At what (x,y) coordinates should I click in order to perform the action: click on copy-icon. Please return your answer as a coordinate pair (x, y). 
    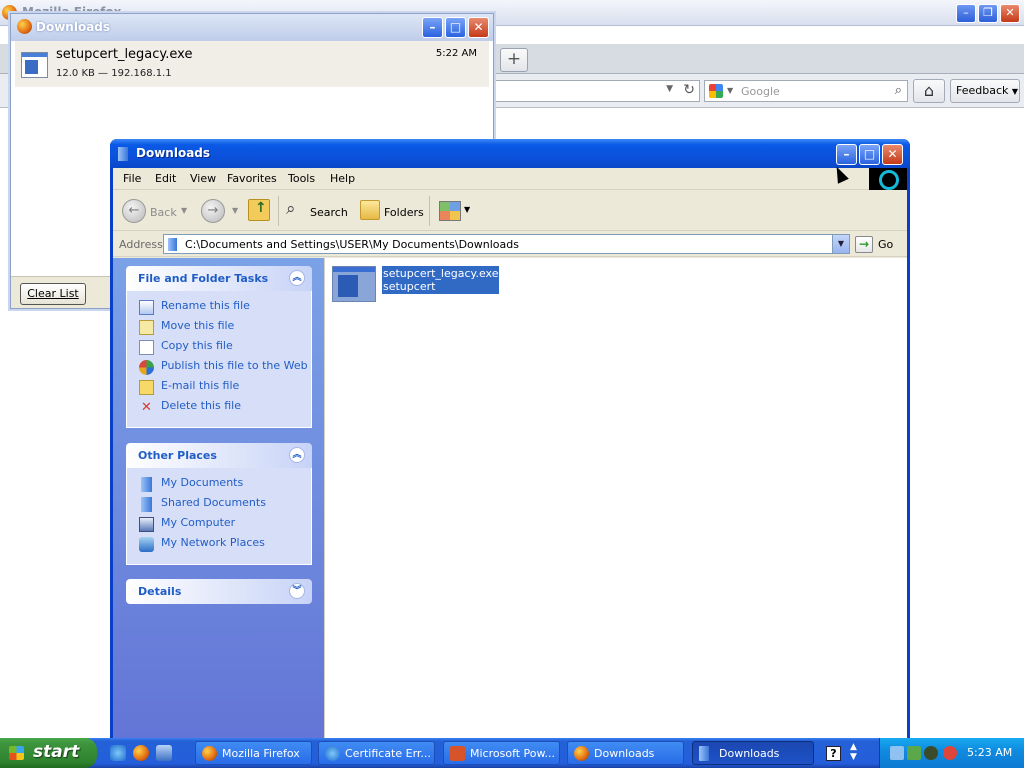
    Looking at the image, I should click on (146, 347).